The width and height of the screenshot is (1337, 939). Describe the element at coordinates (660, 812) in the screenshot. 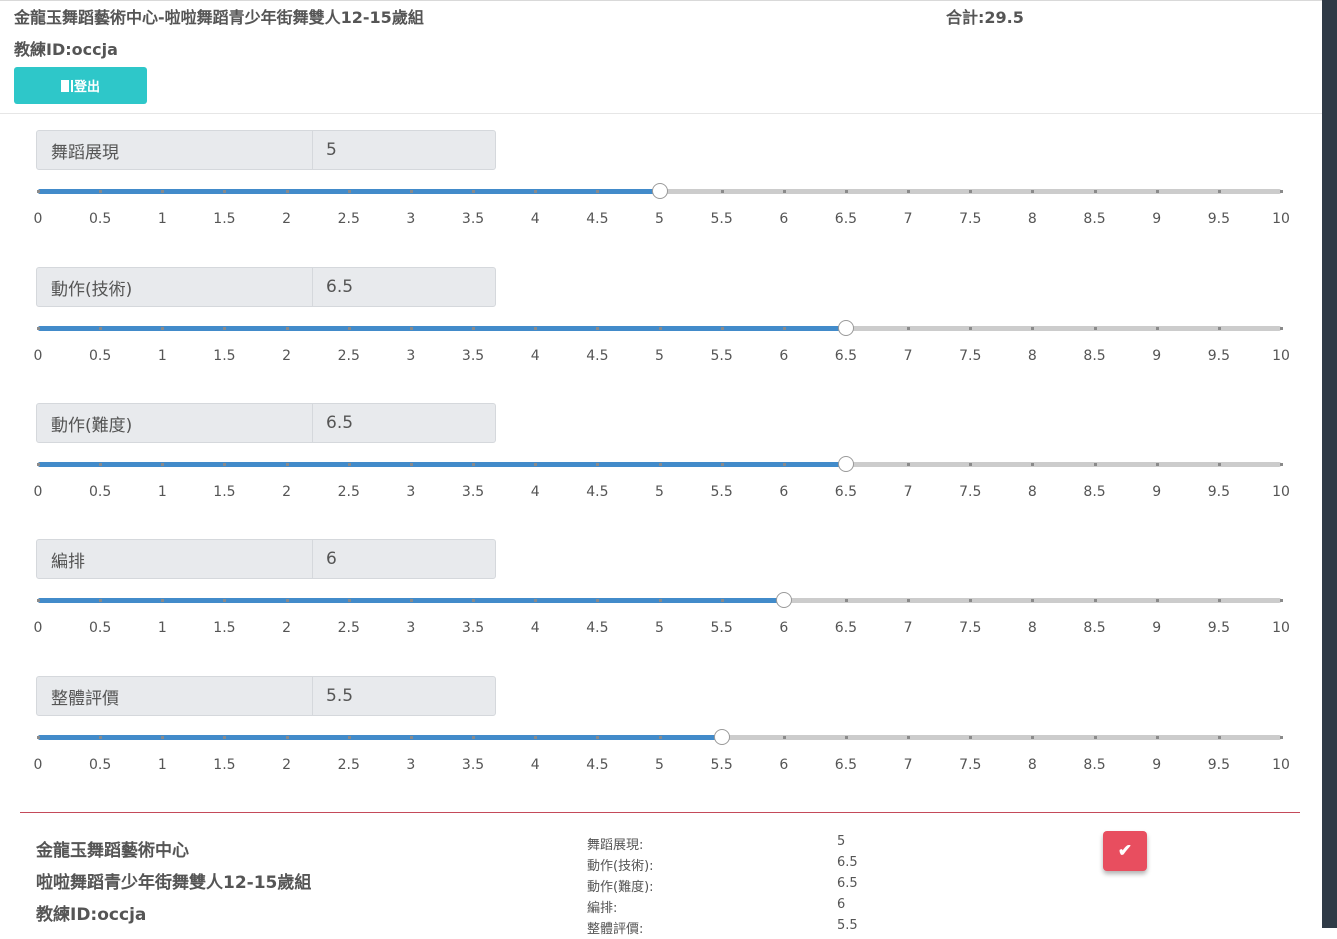

I see `summary-divider` at that location.